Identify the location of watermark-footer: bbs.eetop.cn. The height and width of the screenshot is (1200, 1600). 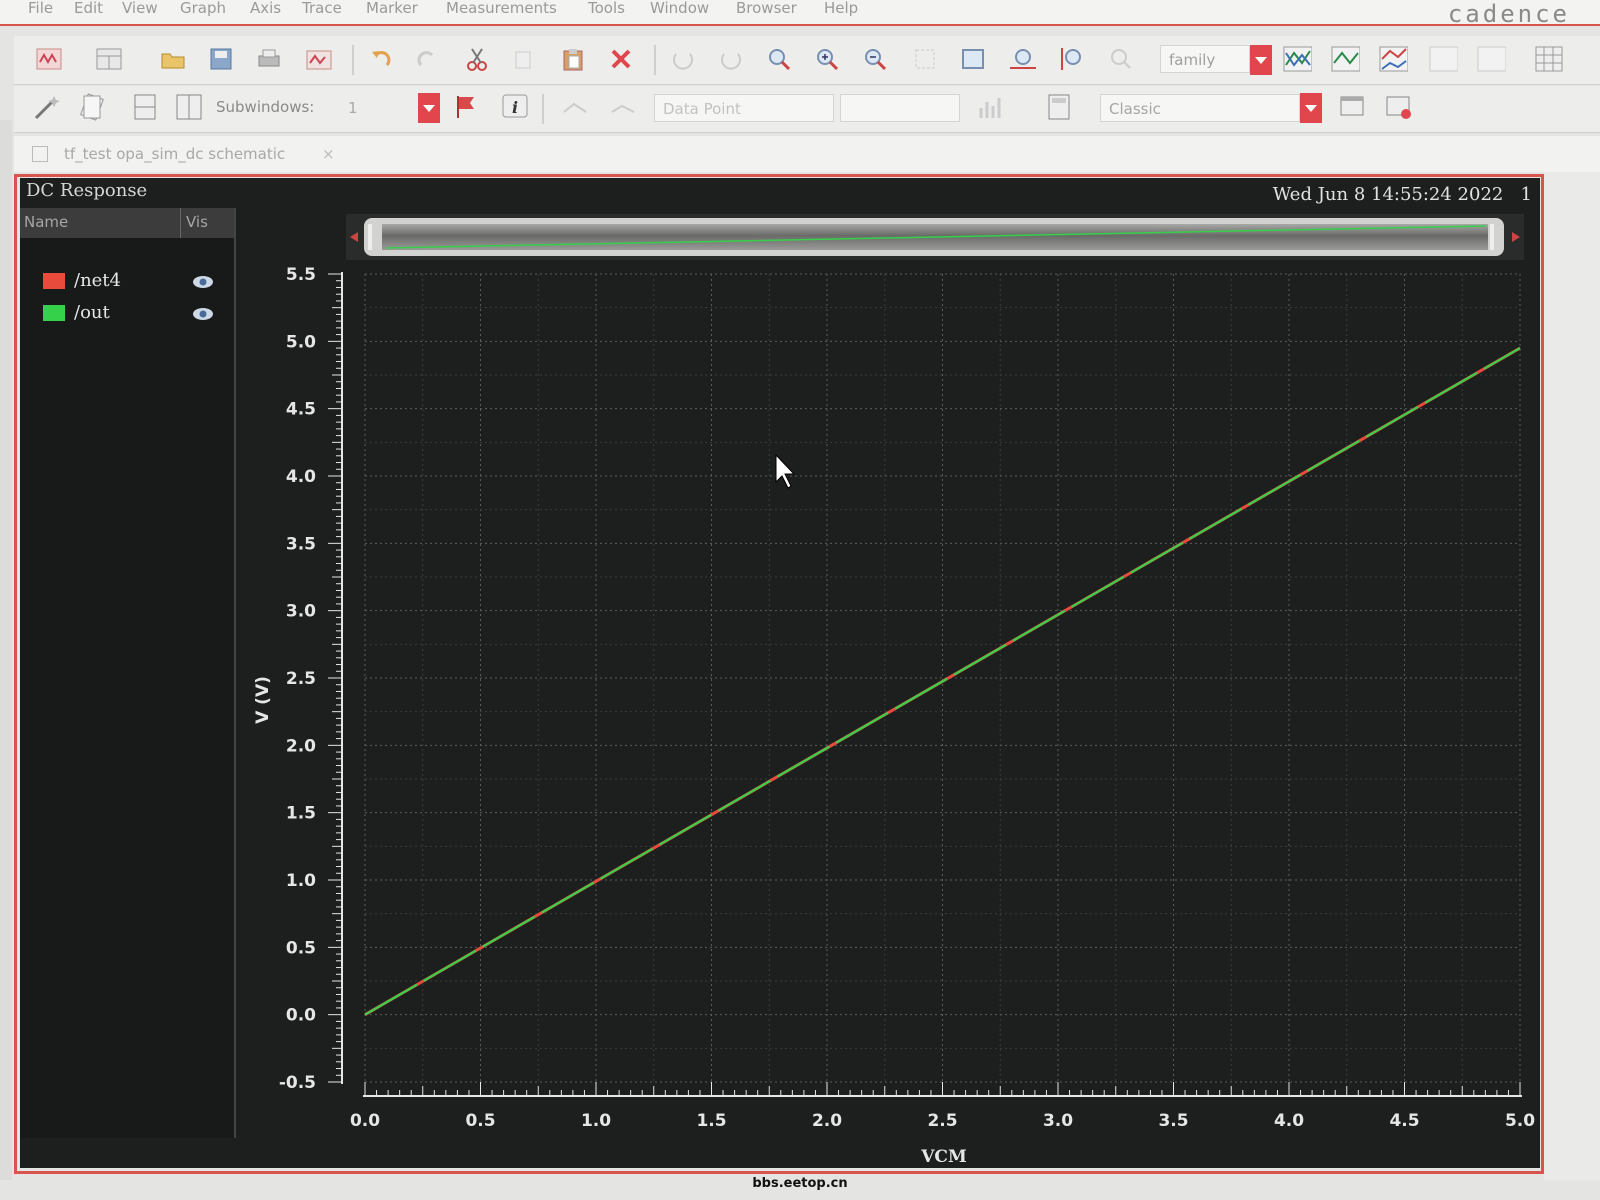
(800, 1183).